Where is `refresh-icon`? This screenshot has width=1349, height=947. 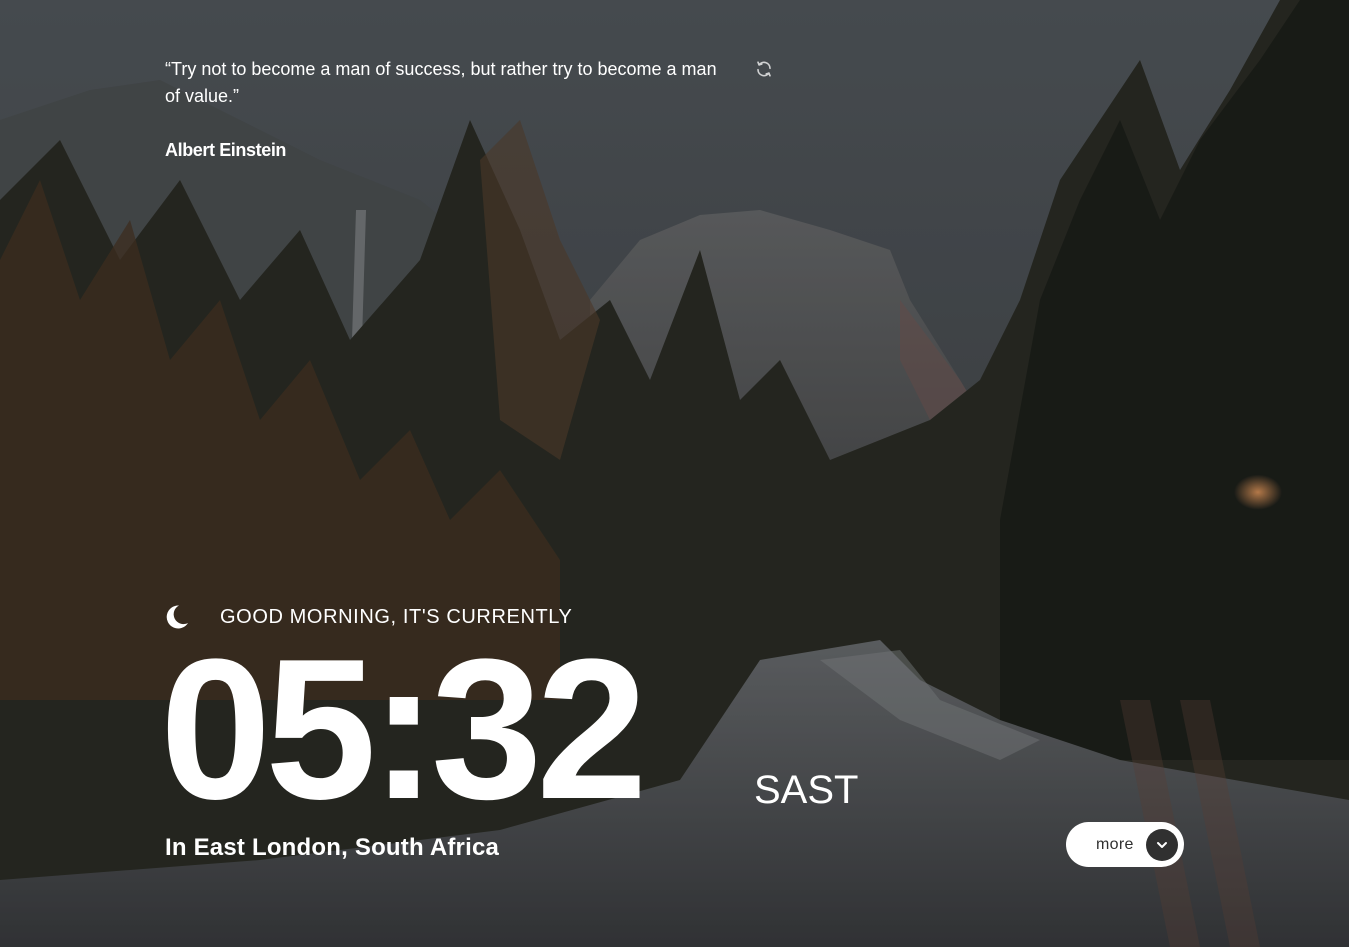
refresh-icon is located at coordinates (764, 69).